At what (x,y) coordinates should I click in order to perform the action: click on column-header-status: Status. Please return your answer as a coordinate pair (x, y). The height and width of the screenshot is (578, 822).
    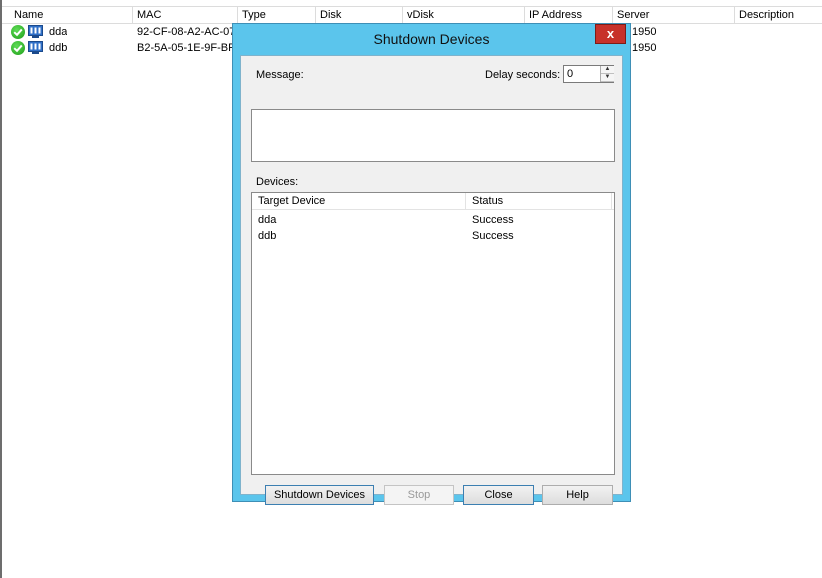
    Looking at the image, I should click on (539, 201).